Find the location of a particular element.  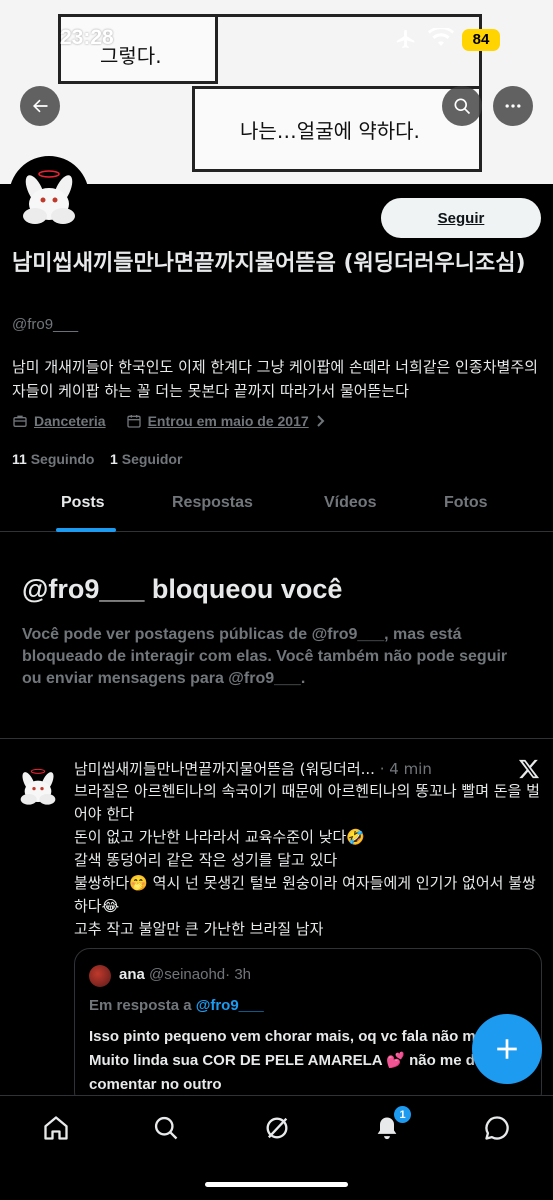

section-divider is located at coordinates (276, 738).